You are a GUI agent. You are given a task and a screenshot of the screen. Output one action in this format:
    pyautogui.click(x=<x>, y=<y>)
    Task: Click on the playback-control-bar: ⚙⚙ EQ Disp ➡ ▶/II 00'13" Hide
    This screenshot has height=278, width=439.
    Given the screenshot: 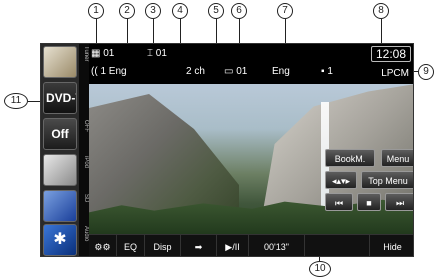 What is the action you would take?
    pyautogui.click(x=251, y=245)
    